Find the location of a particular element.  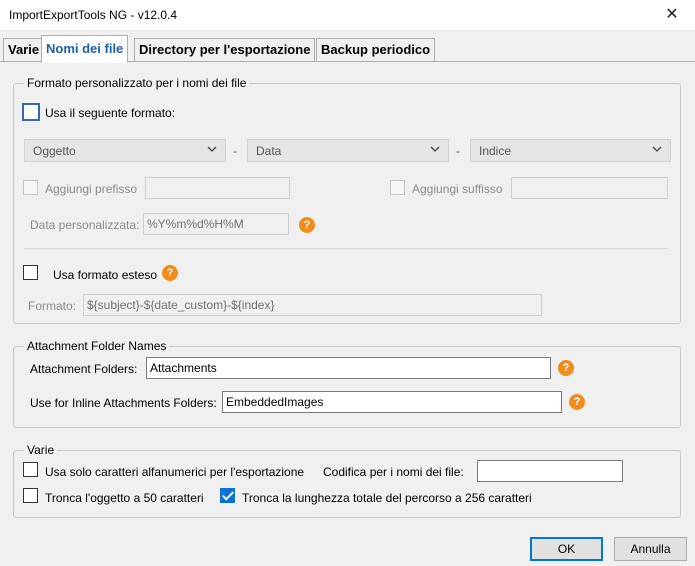

attachment-folders-input: Attachments is located at coordinates (348, 368).